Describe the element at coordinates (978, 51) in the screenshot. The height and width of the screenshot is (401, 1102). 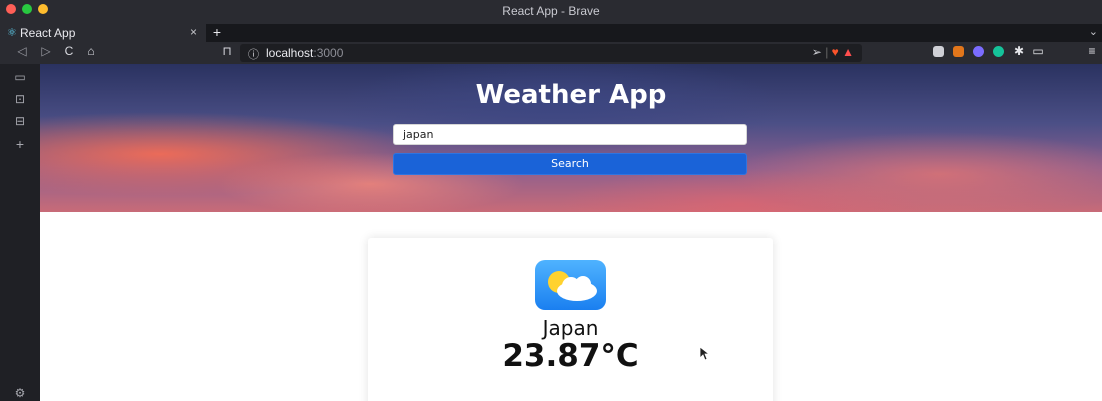
I see `extension-icon` at that location.